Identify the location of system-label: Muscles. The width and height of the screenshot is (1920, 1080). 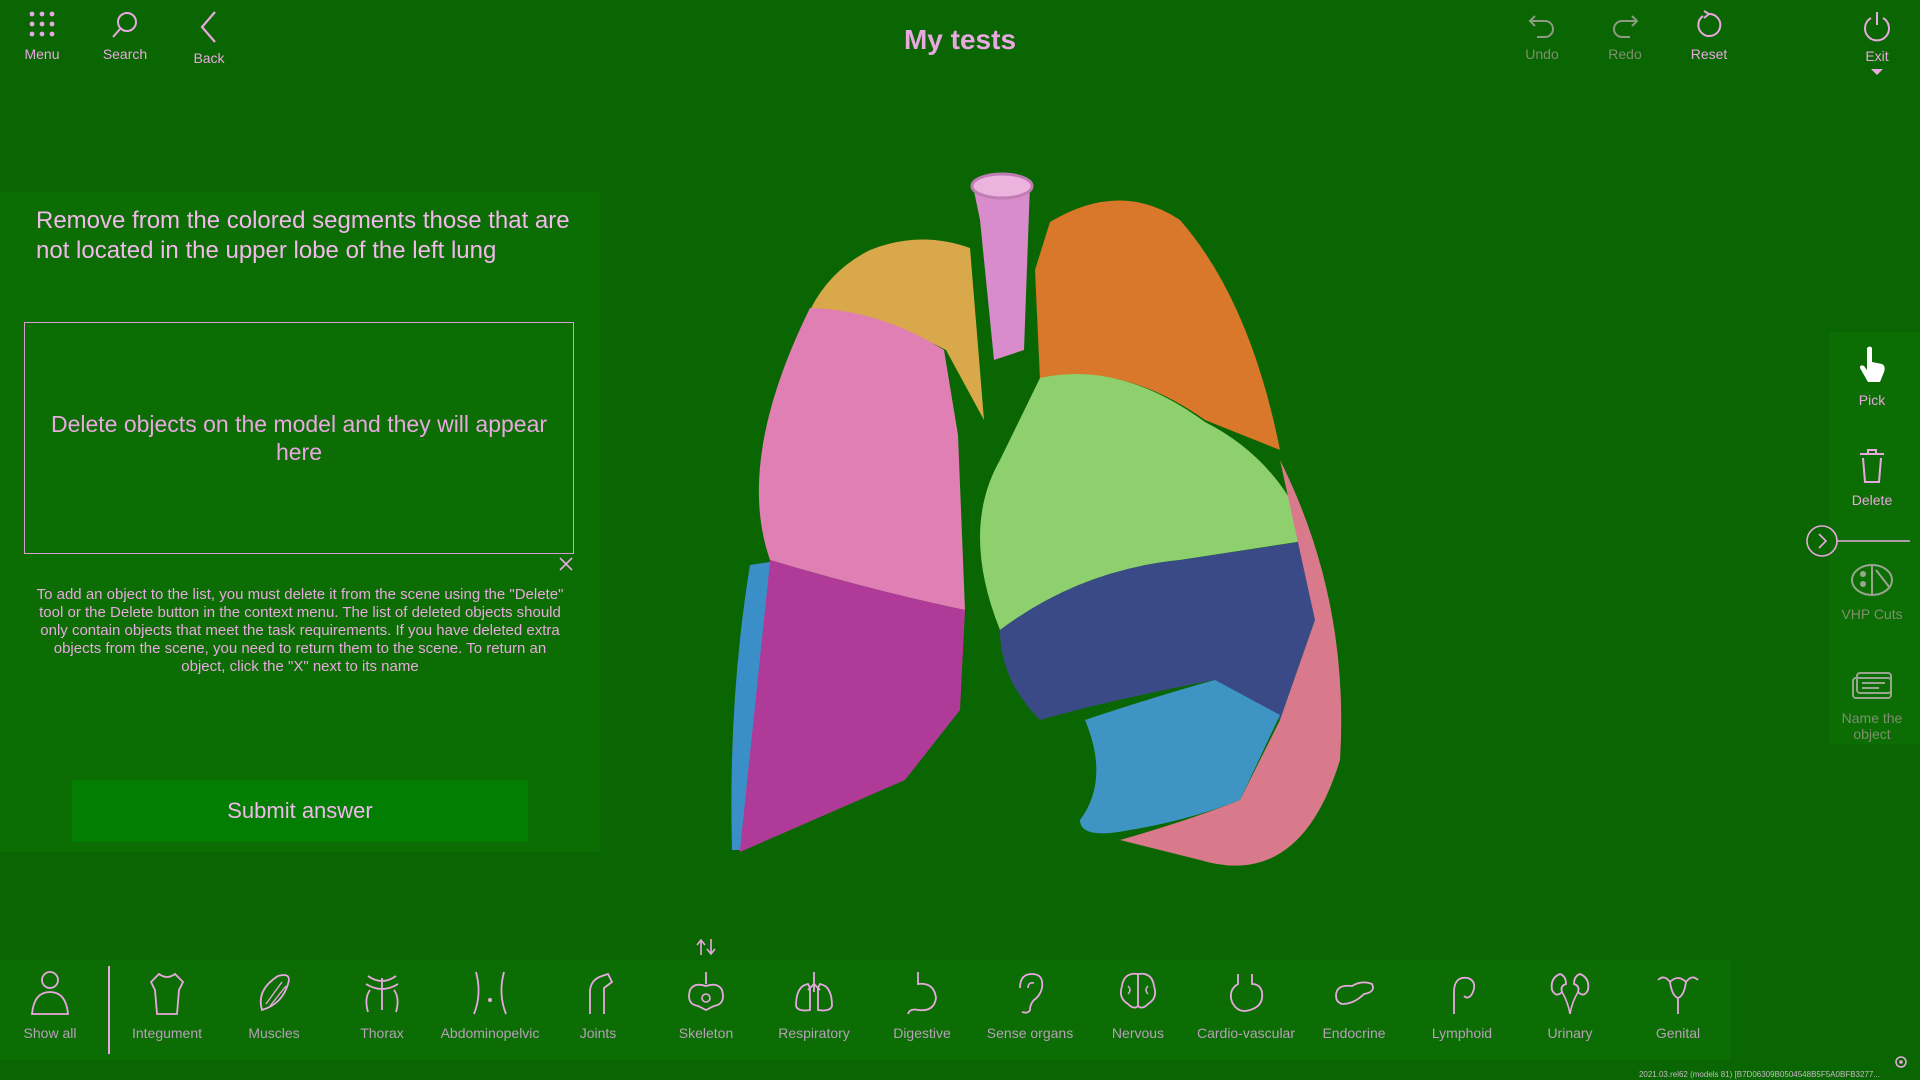
(274, 1033).